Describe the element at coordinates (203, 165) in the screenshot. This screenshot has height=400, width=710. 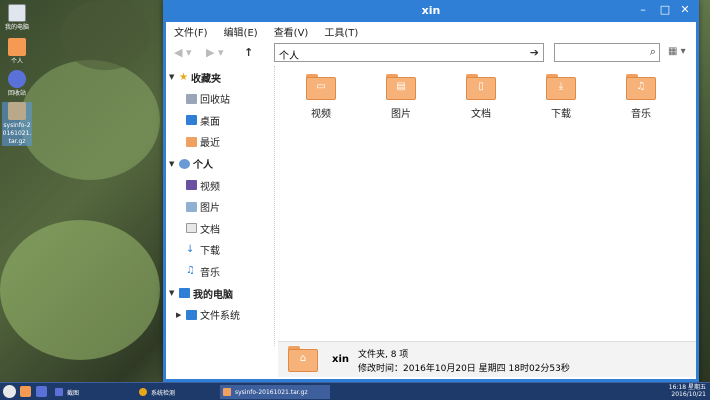
I see `sidebar-section-label: 个人` at that location.